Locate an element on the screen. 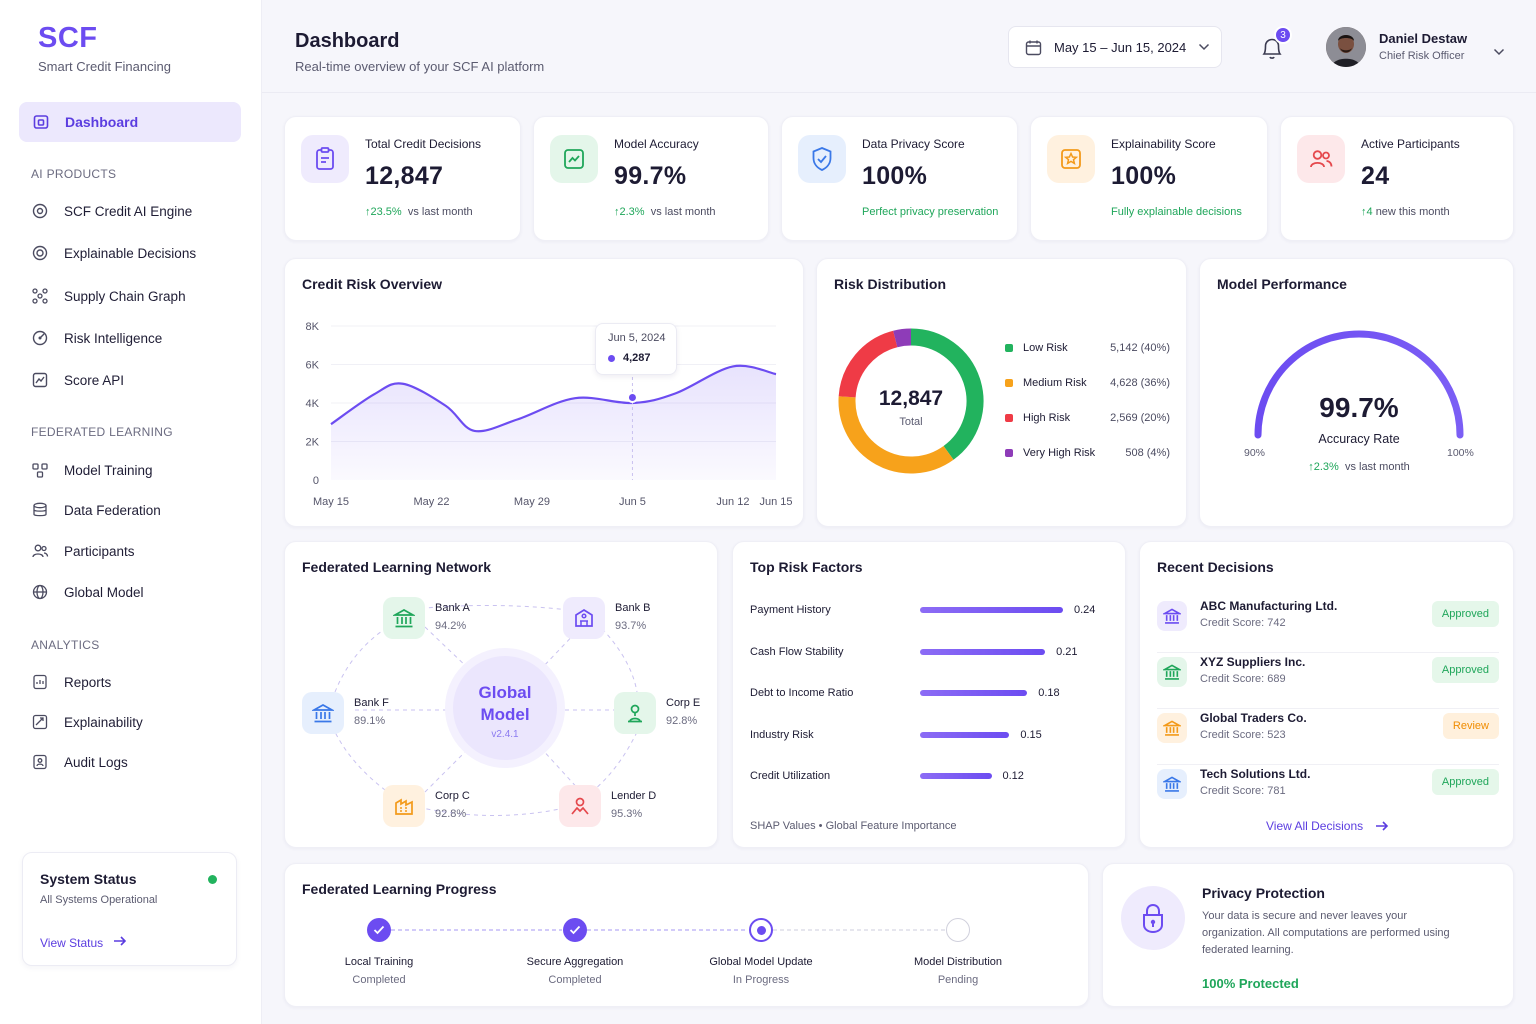 The width and height of the screenshot is (1536, 1024). gauge-max: 100% is located at coordinates (1460, 453).